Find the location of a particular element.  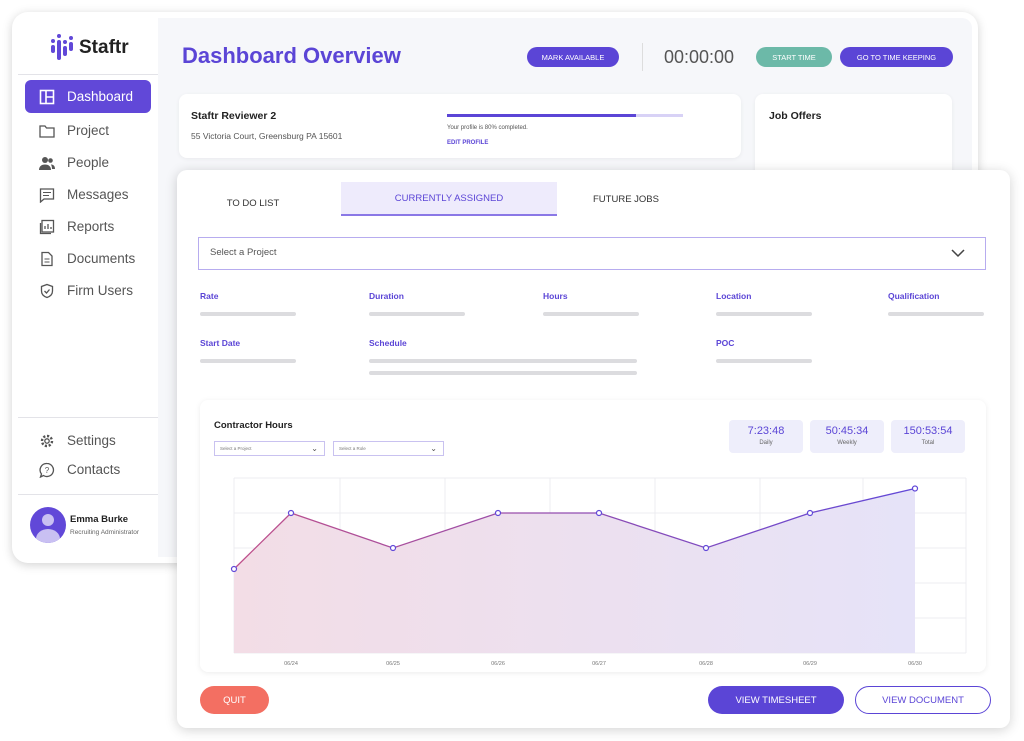

view-document-button: VIEW DOCUMENT is located at coordinates (923, 700).